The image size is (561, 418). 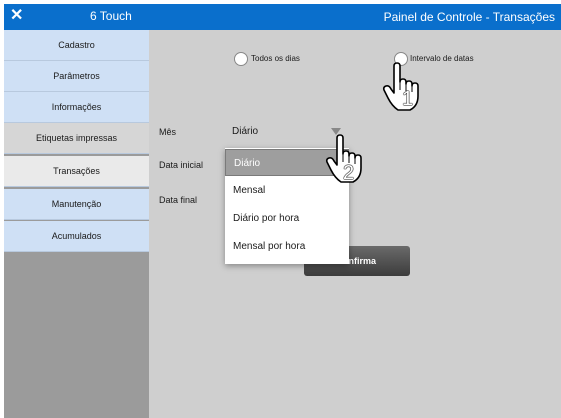 What do you see at coordinates (469, 17) in the screenshot?
I see `window-title: Painel de Controle - Transações` at bounding box center [469, 17].